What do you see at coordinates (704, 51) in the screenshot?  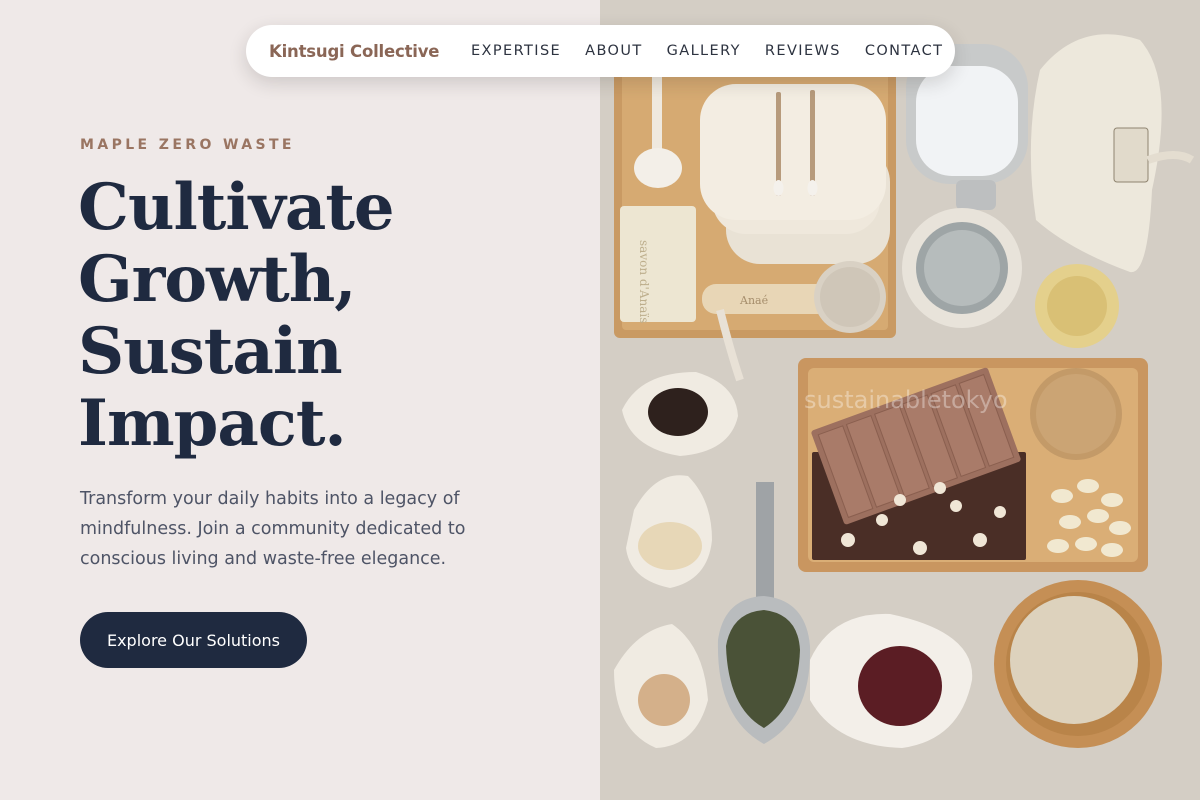 I see `nav-link-gallery: GALLERY` at bounding box center [704, 51].